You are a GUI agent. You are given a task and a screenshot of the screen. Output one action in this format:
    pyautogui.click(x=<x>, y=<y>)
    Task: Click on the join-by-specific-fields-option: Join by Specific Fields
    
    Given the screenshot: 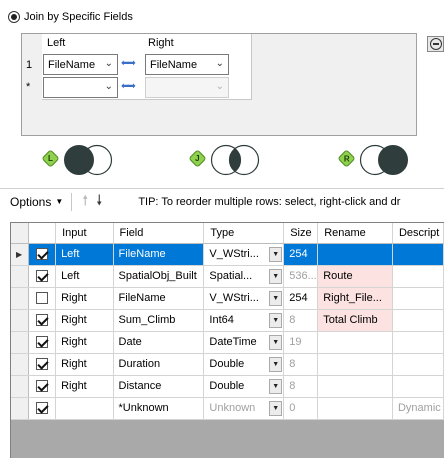 What is the action you would take?
    pyautogui.click(x=70, y=17)
    